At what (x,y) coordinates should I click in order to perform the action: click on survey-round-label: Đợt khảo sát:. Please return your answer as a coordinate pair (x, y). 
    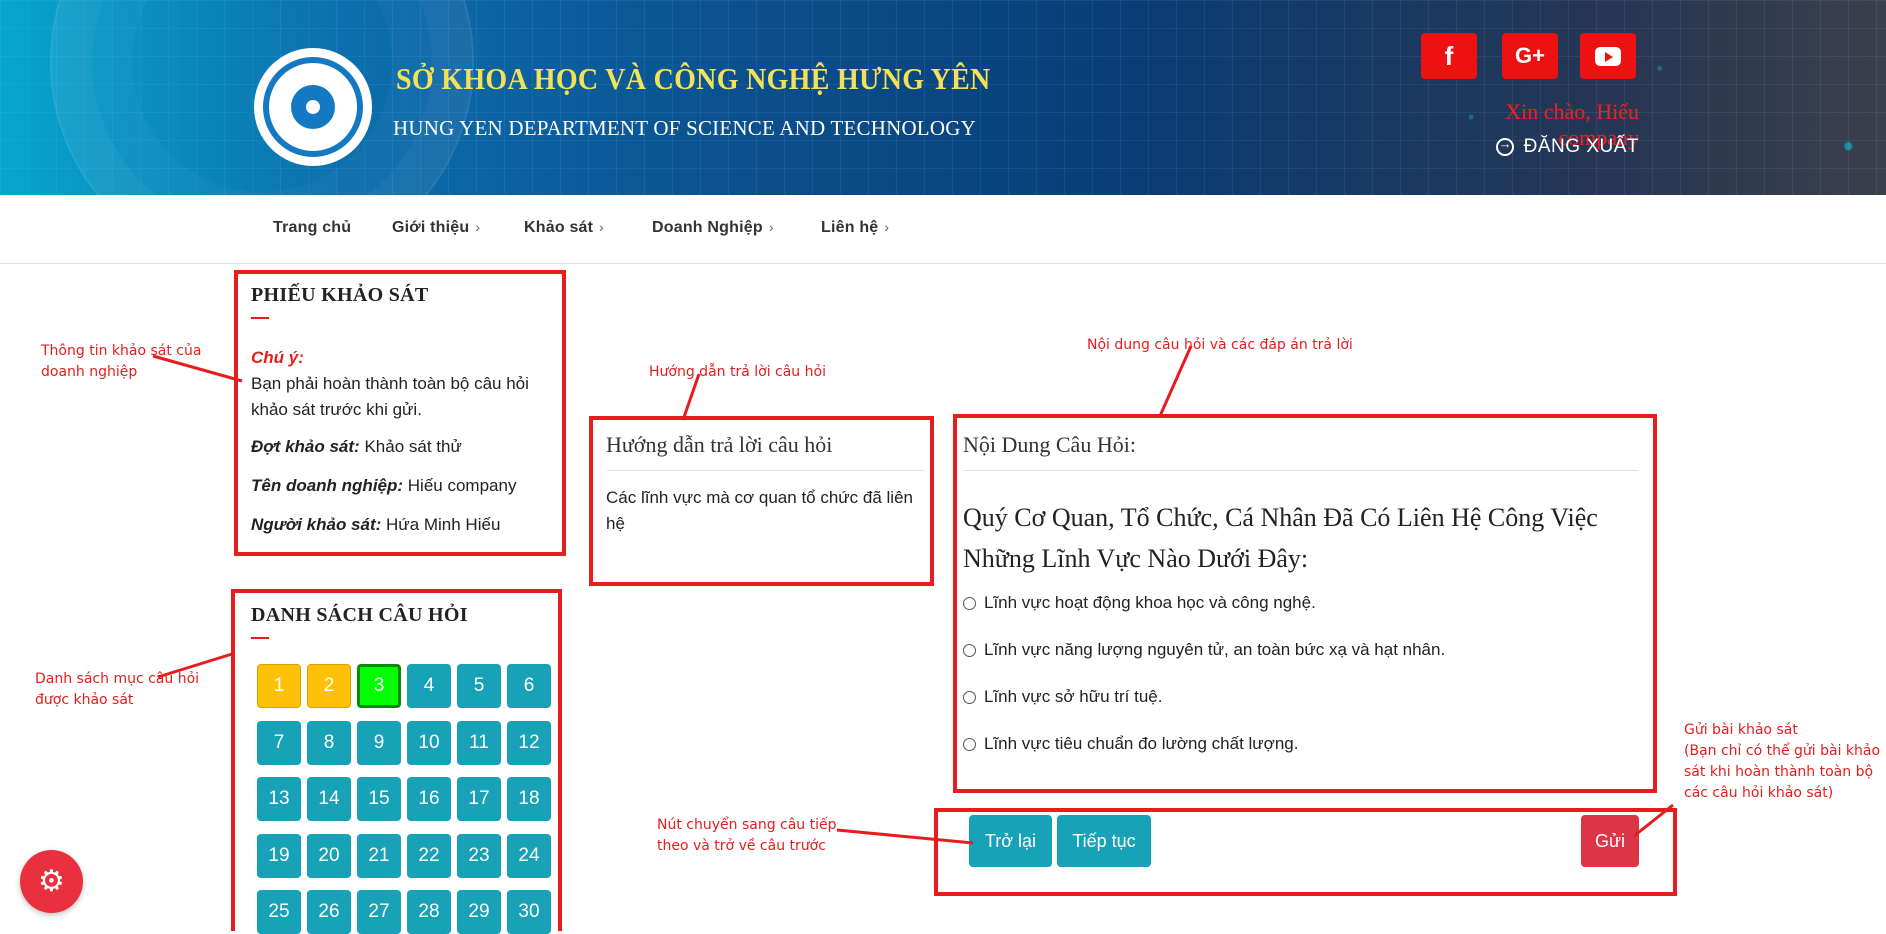
    Looking at the image, I should click on (305, 446).